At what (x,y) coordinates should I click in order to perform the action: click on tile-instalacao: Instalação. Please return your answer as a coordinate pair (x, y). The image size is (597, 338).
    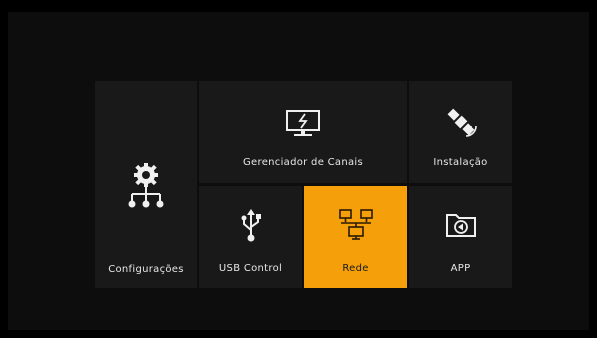
    Looking at the image, I should click on (460, 132).